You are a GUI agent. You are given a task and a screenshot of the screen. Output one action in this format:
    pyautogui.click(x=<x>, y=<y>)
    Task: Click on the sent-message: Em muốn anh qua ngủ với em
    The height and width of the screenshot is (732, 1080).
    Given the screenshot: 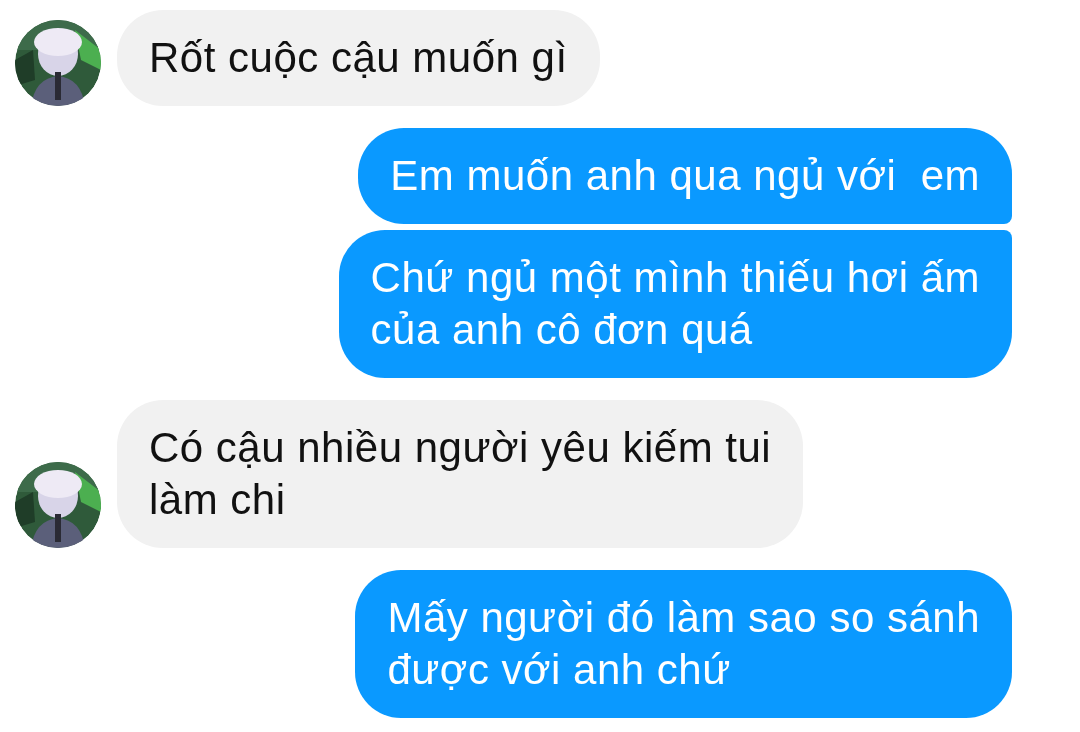 What is the action you would take?
    pyautogui.click(x=685, y=176)
    